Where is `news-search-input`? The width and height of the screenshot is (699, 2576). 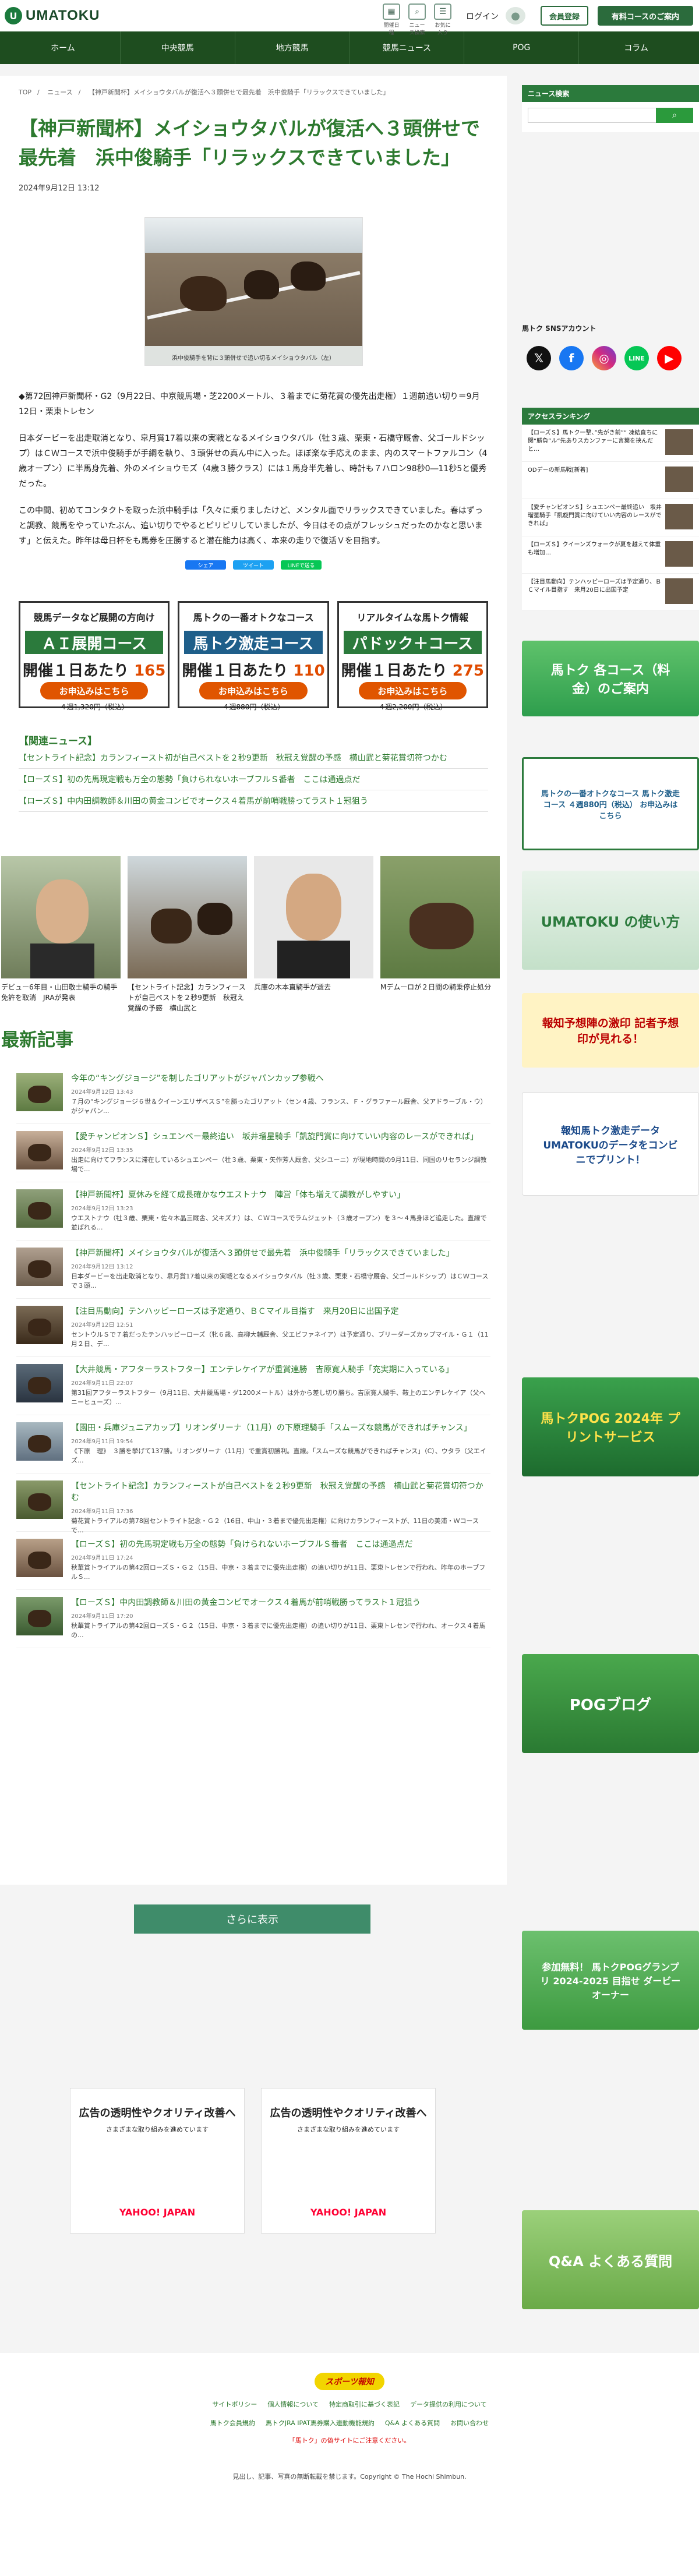
news-search-input is located at coordinates (592, 115).